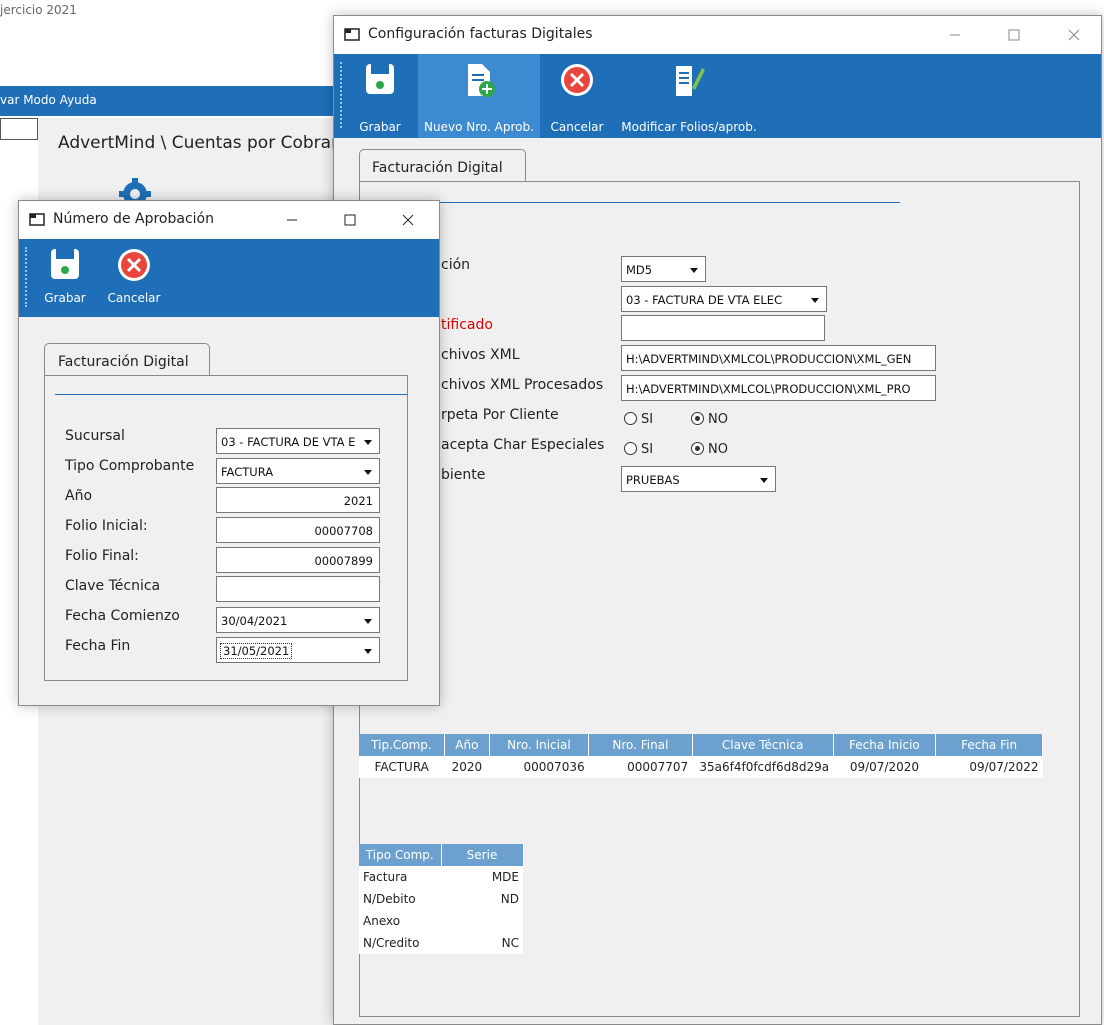 The height and width of the screenshot is (1025, 1104). I want to click on label-archivos-xml: chivos XML, so click(480, 355).